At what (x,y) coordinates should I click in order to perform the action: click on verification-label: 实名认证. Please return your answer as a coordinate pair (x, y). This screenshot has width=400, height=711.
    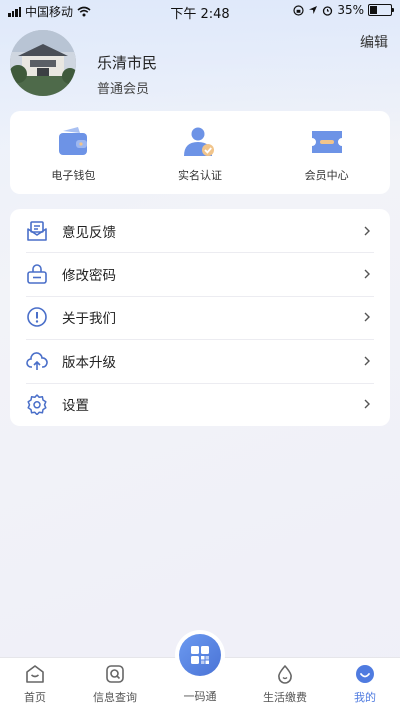
    Looking at the image, I should click on (199, 175).